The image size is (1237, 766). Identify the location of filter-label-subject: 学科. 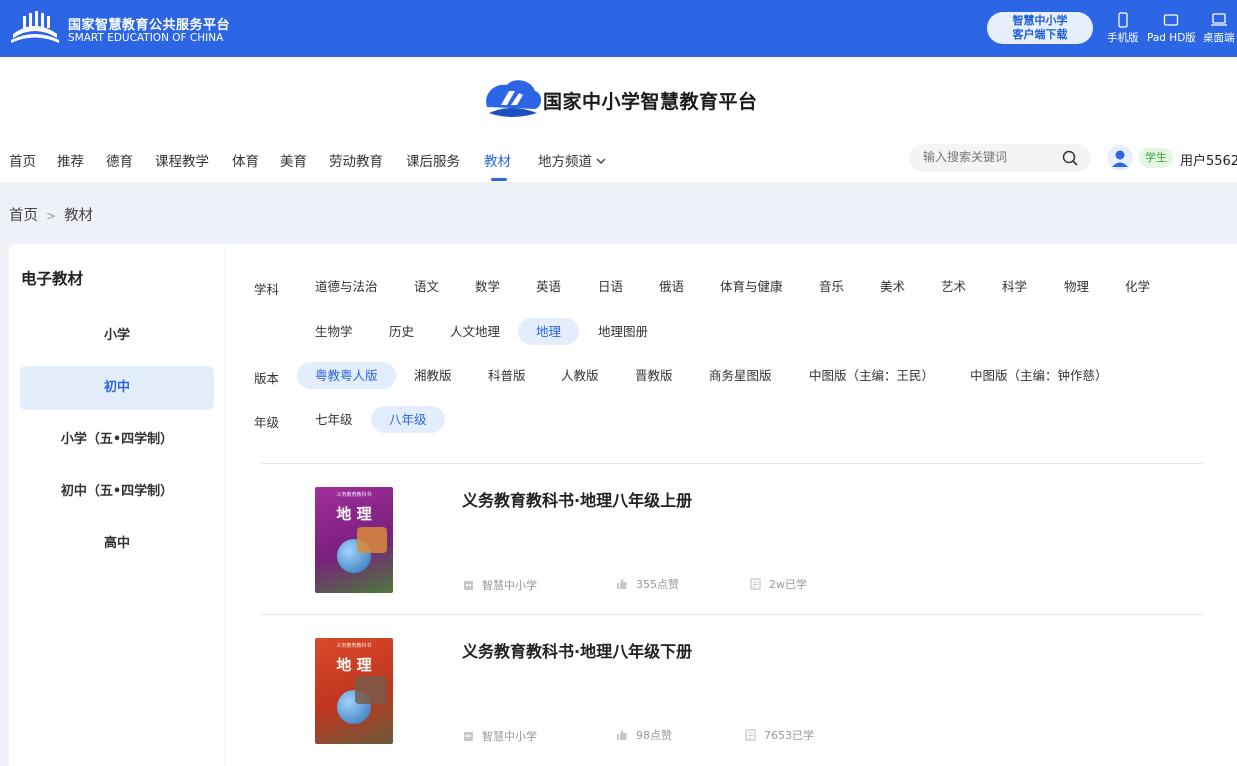
(267, 289).